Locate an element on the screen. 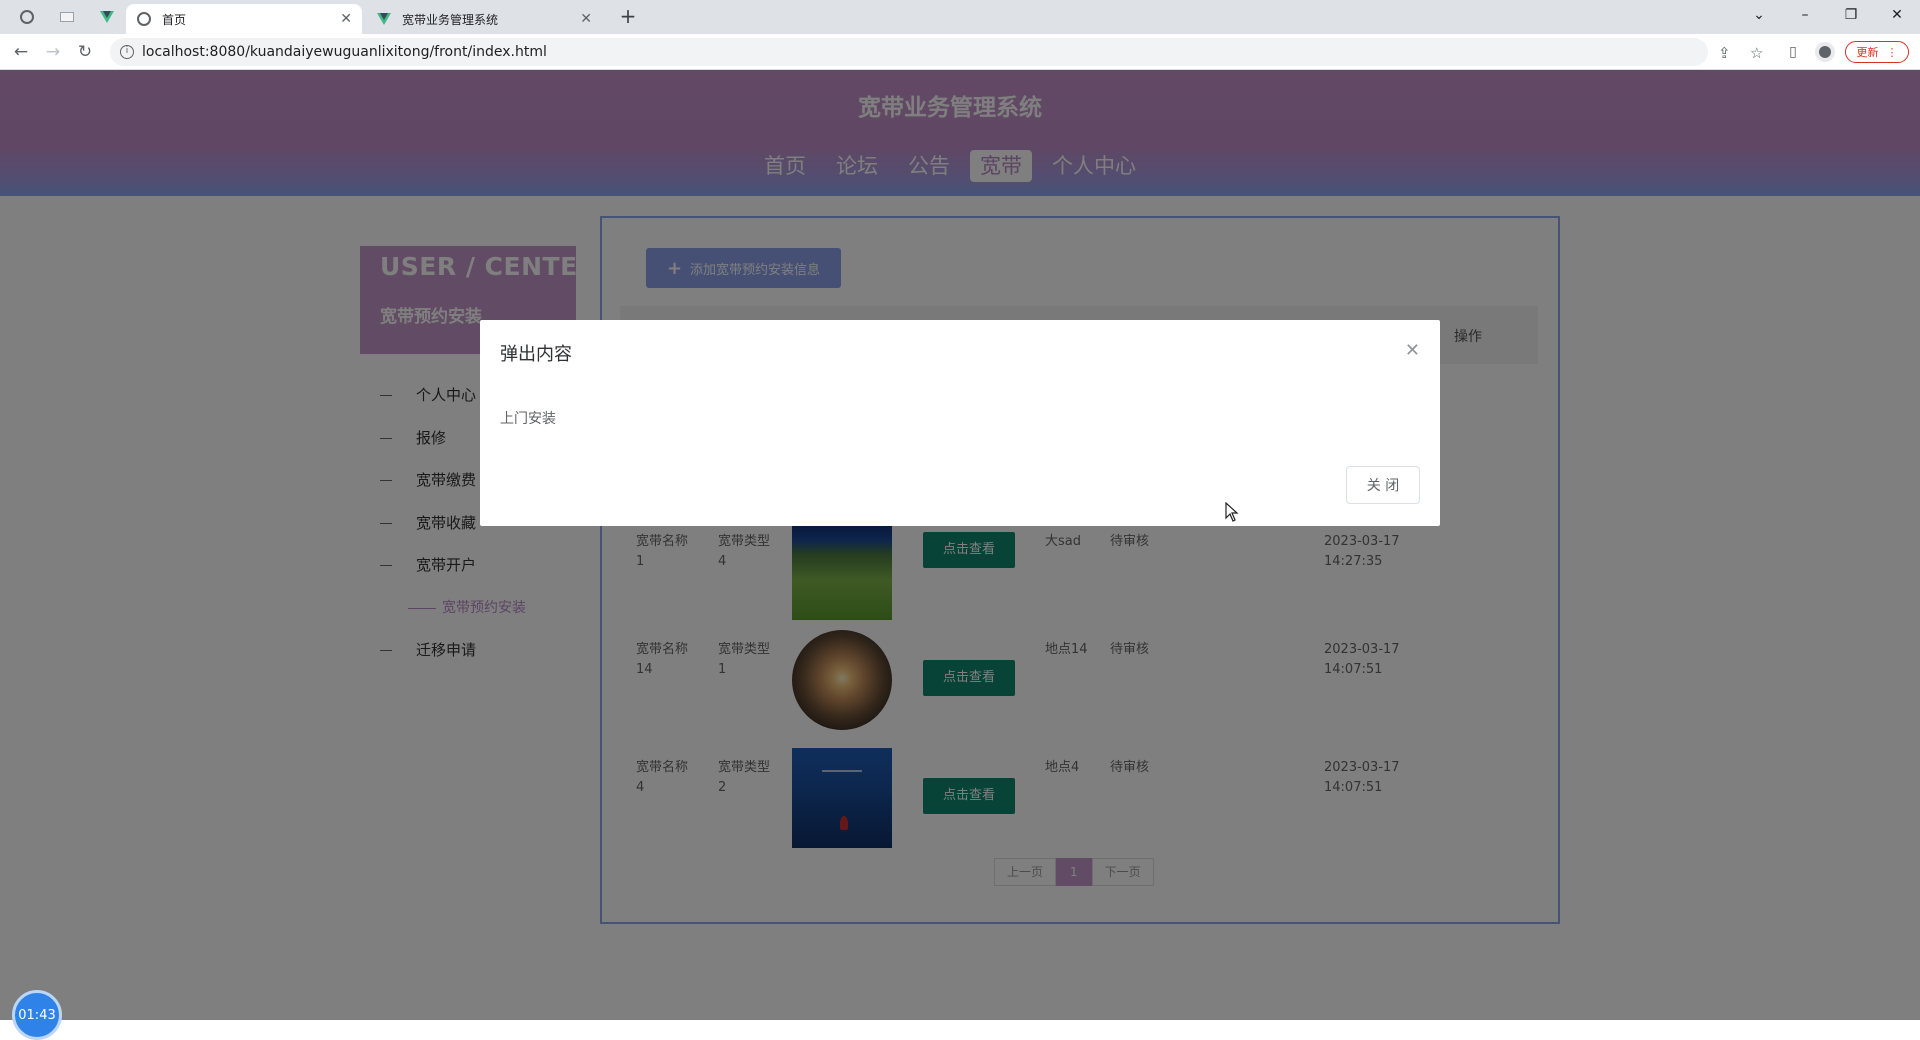 The width and height of the screenshot is (1920, 1040). popup-dialog: 弹出内容 ✕ 上门安装 关 闭 is located at coordinates (960, 423).